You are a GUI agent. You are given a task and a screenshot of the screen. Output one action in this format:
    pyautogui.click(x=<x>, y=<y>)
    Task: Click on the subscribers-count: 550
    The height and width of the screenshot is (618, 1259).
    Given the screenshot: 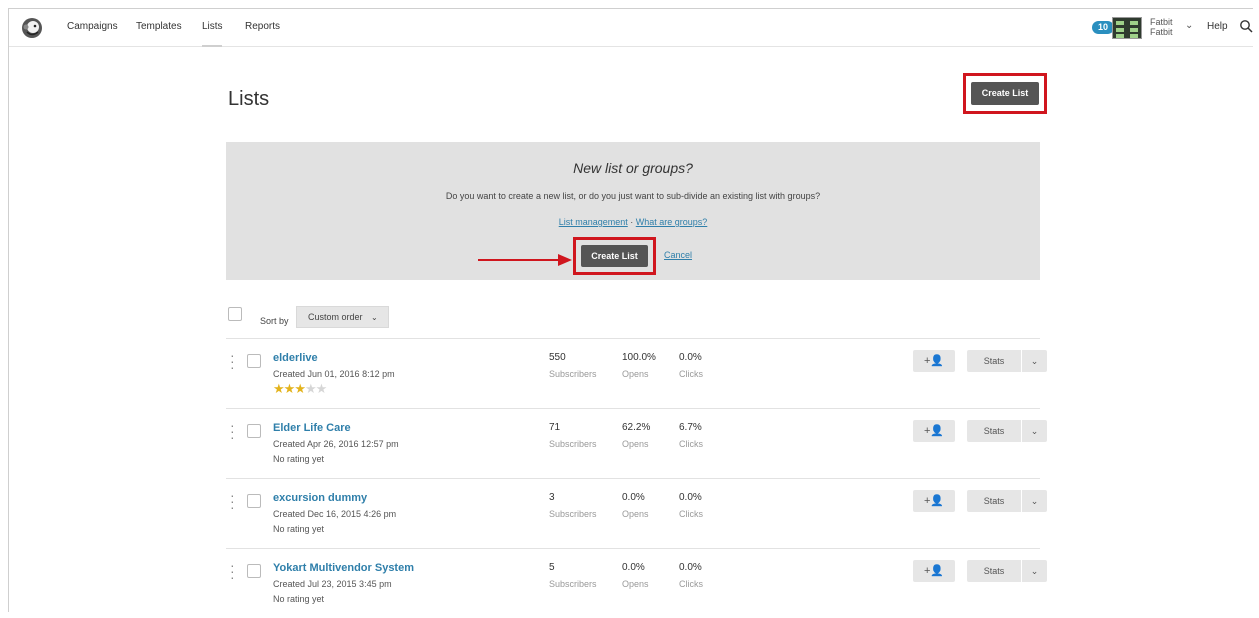 What is the action you would take?
    pyautogui.click(x=557, y=357)
    